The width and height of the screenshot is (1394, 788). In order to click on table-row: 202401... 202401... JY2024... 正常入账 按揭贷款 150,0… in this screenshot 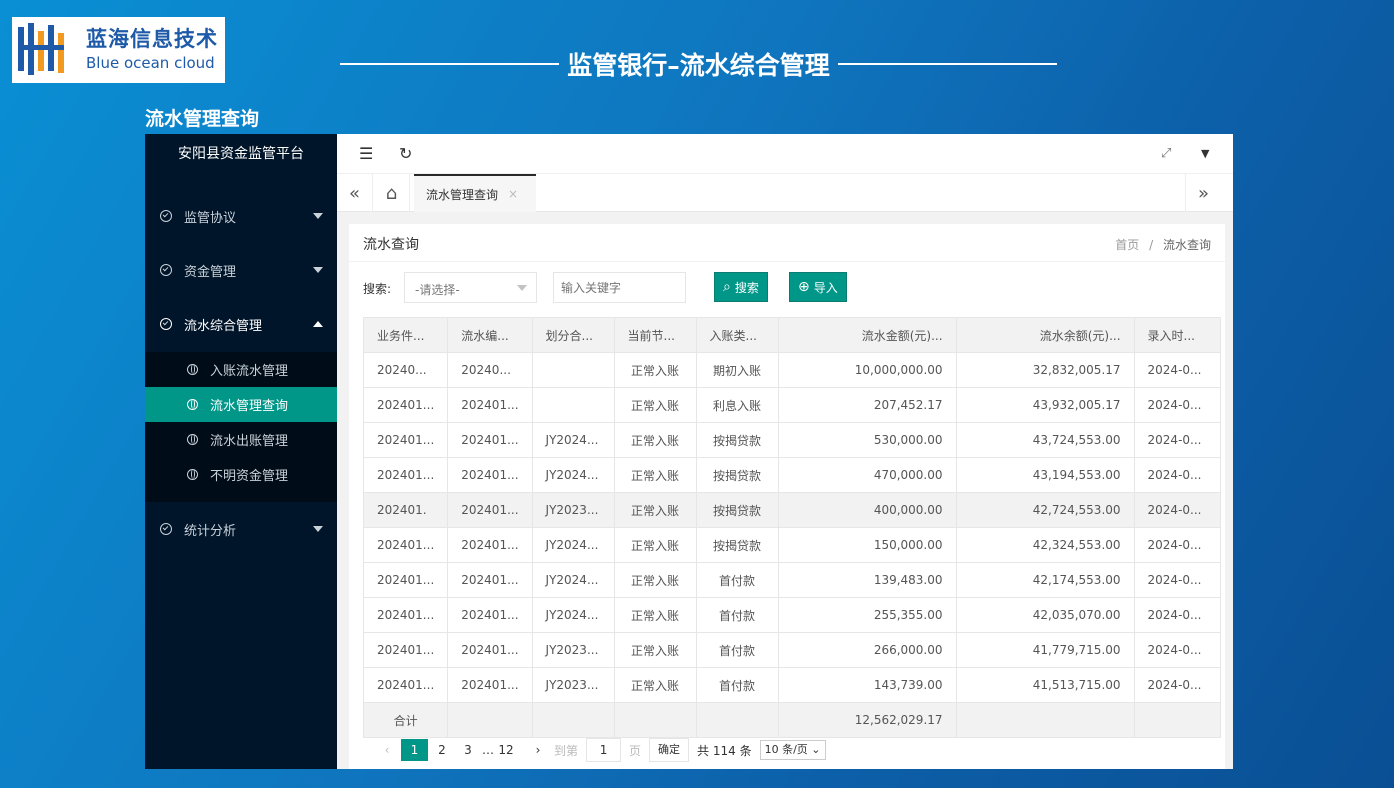, I will do `click(791, 545)`.